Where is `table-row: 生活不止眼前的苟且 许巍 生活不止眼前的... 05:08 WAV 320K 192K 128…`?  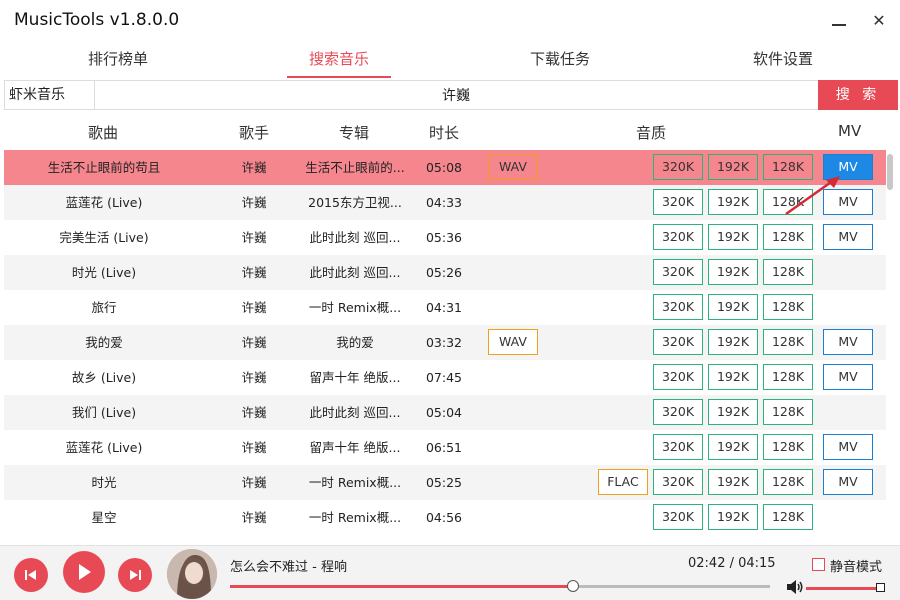
table-row: 生活不止眼前的苟且 许巍 生活不止眼前的... 05:08 WAV 320K 192K 128… is located at coordinates (445, 167).